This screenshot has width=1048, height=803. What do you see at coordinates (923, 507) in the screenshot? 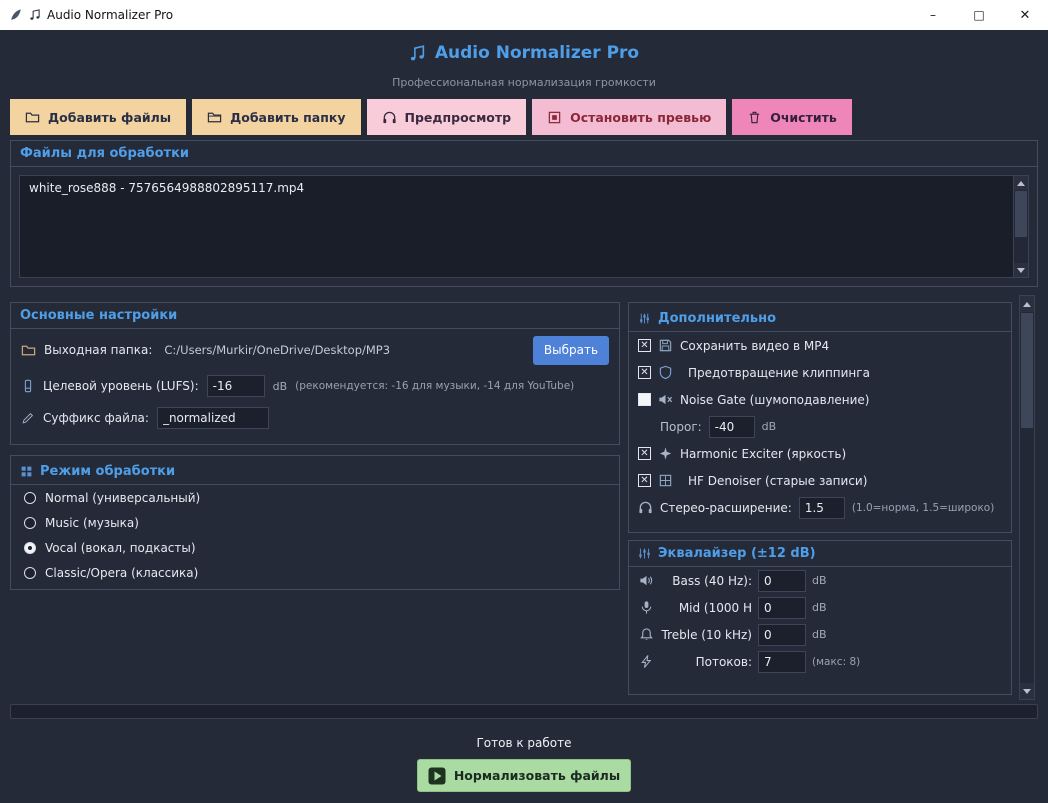
I see `stereo-width-hint: (1.0=норма, 1.5=широко)` at bounding box center [923, 507].